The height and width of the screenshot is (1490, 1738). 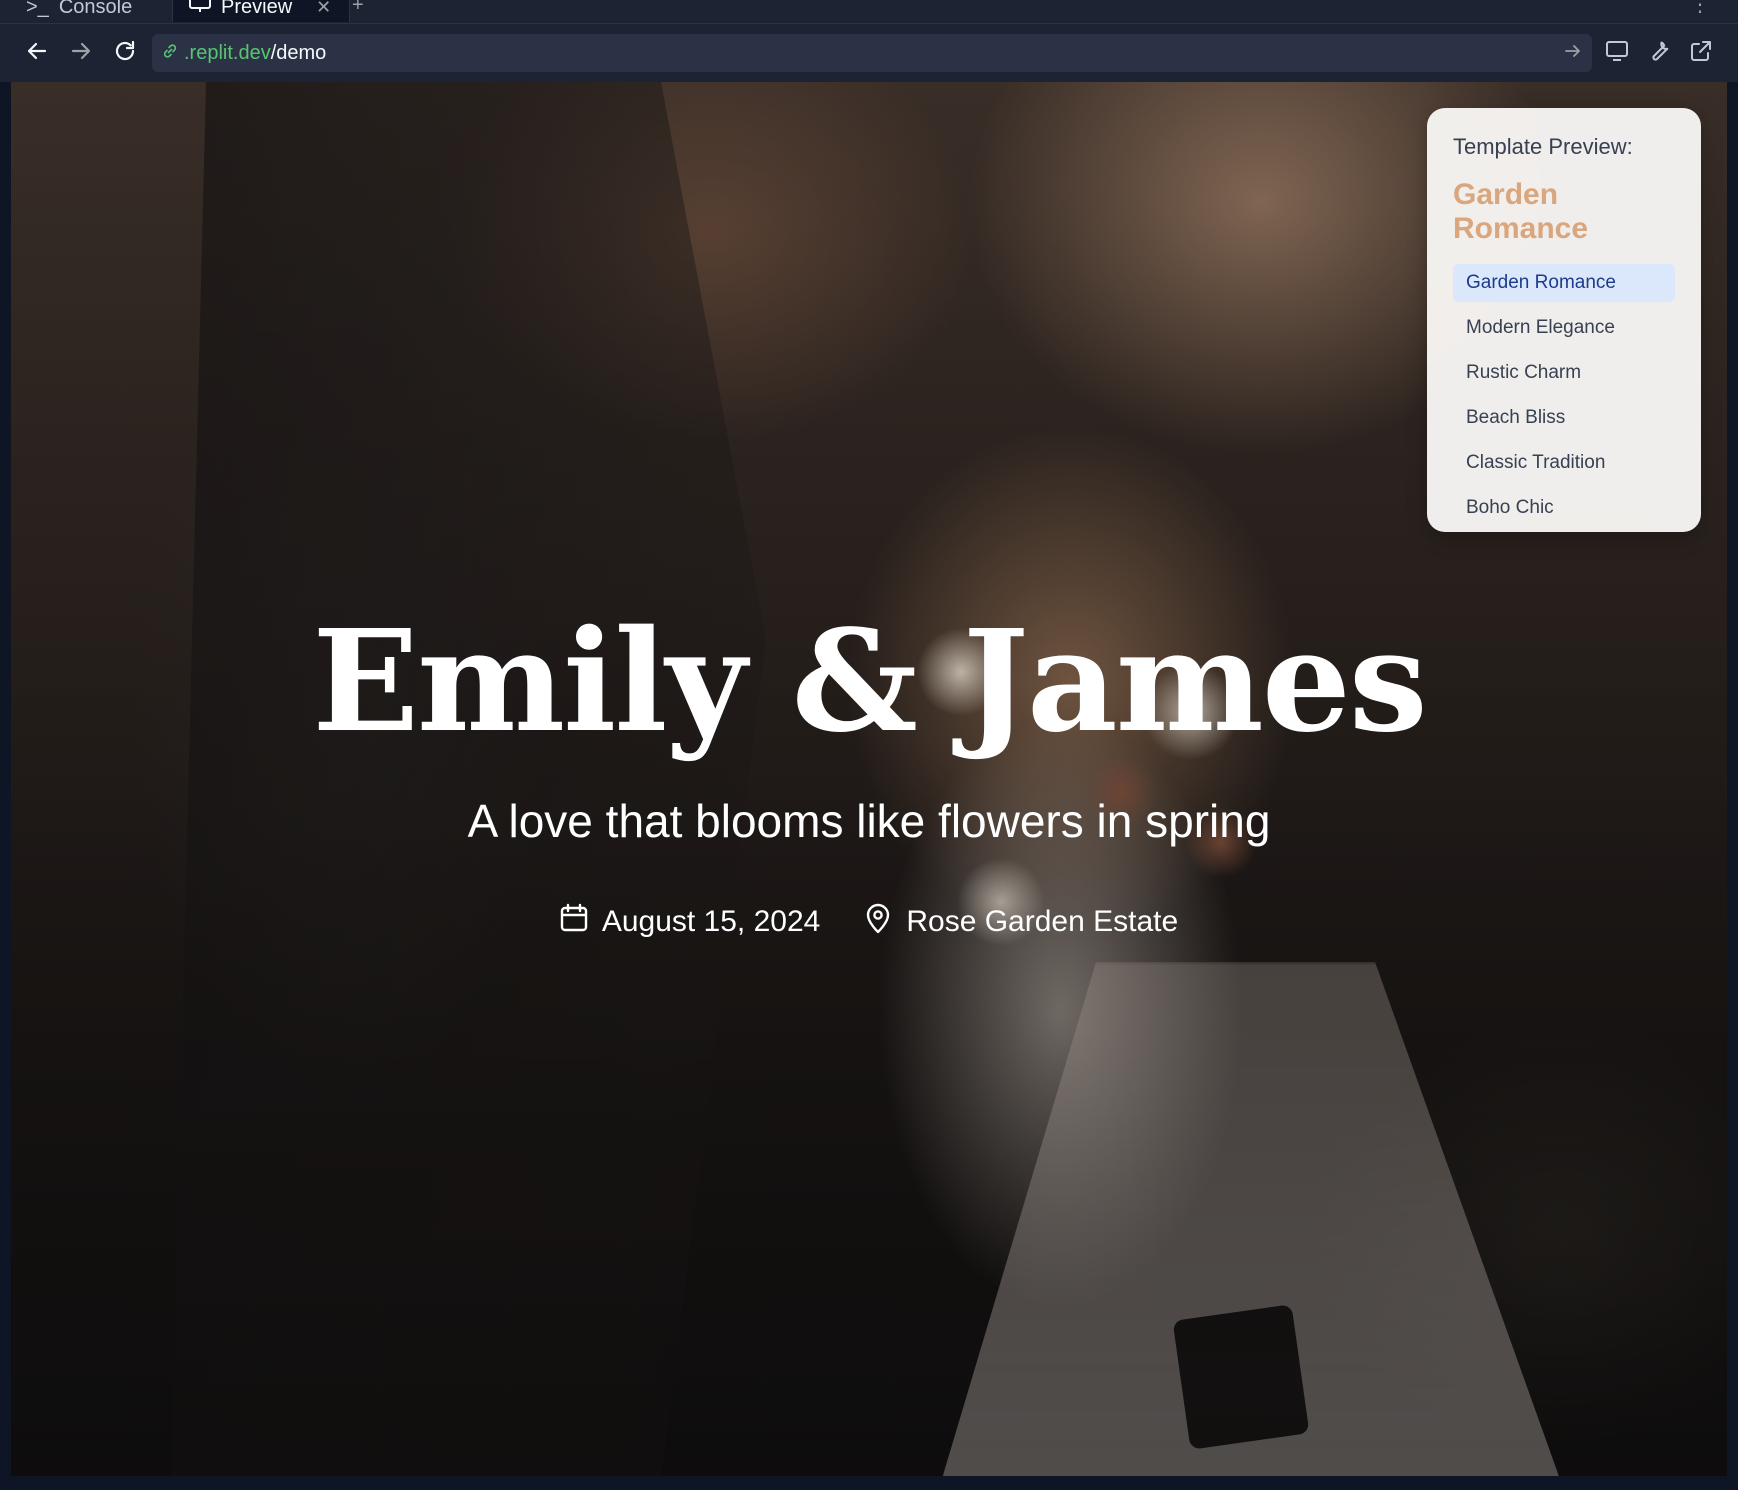 What do you see at coordinates (1521, 211) in the screenshot?
I see `current-template-name: Garden Romance` at bounding box center [1521, 211].